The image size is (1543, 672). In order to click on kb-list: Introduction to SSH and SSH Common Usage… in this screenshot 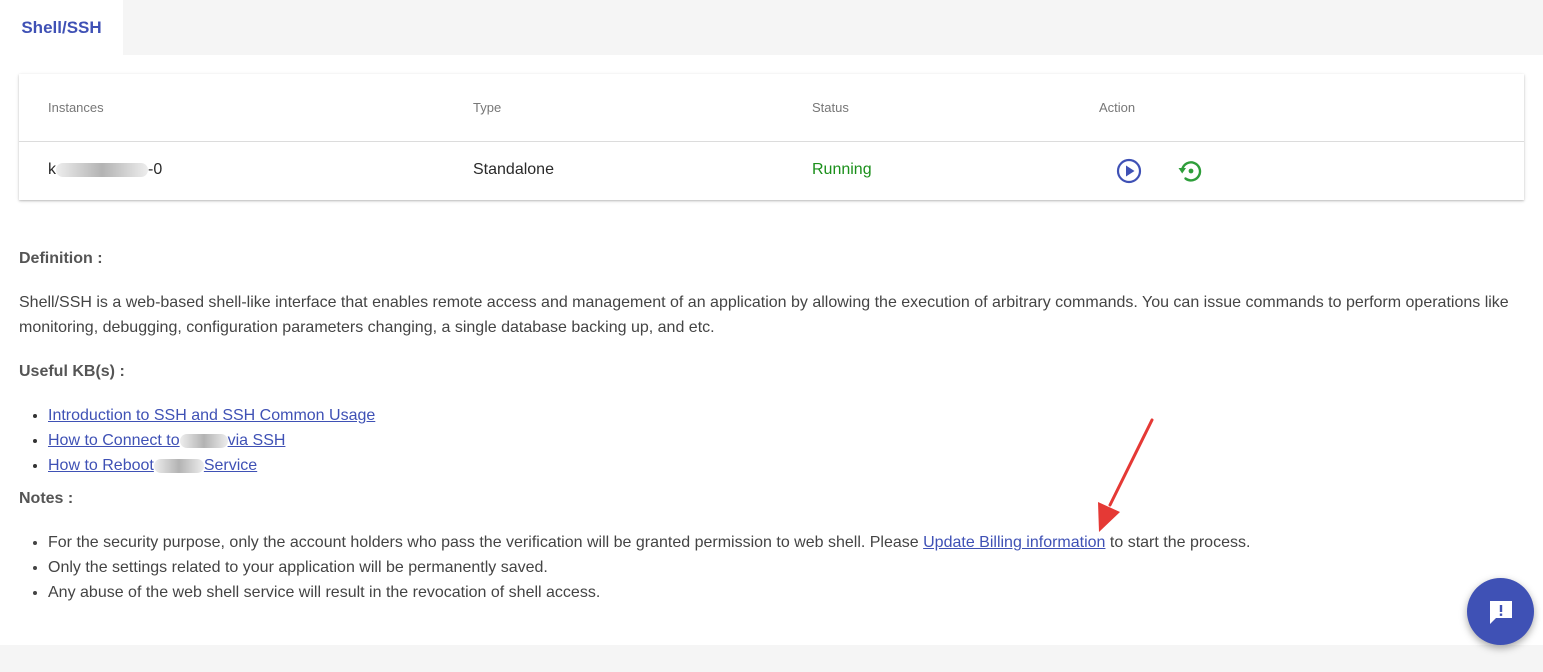, I will do `click(197, 440)`.